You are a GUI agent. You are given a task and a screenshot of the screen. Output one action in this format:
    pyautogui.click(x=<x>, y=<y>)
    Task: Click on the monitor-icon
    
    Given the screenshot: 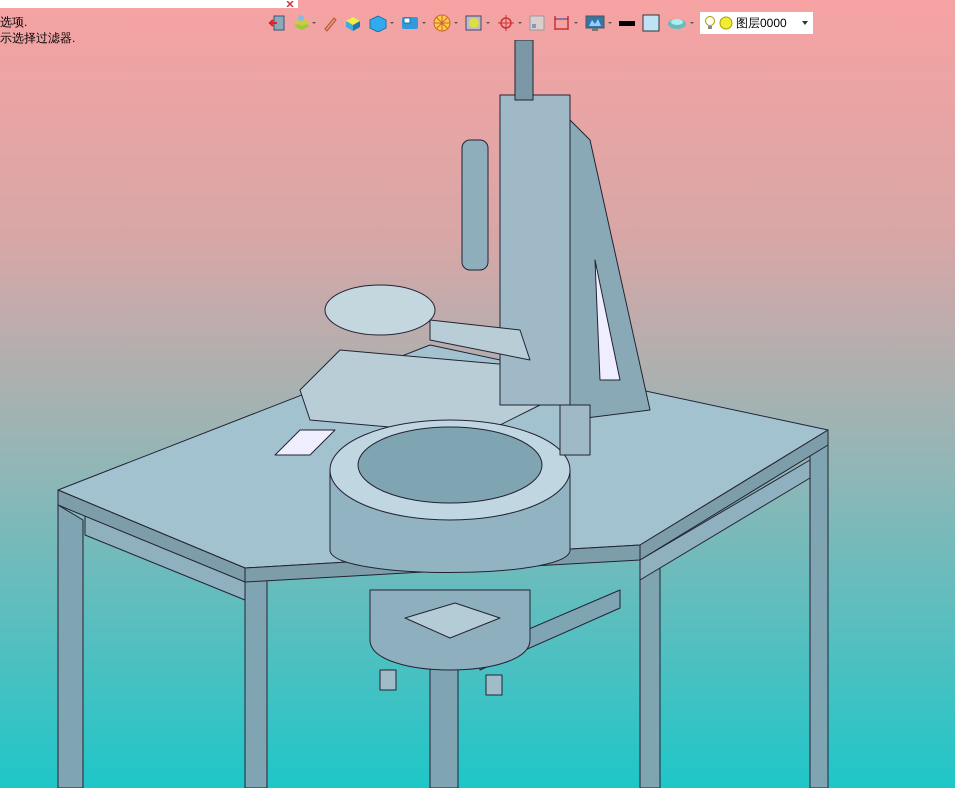 What is the action you would take?
    pyautogui.click(x=598, y=23)
    